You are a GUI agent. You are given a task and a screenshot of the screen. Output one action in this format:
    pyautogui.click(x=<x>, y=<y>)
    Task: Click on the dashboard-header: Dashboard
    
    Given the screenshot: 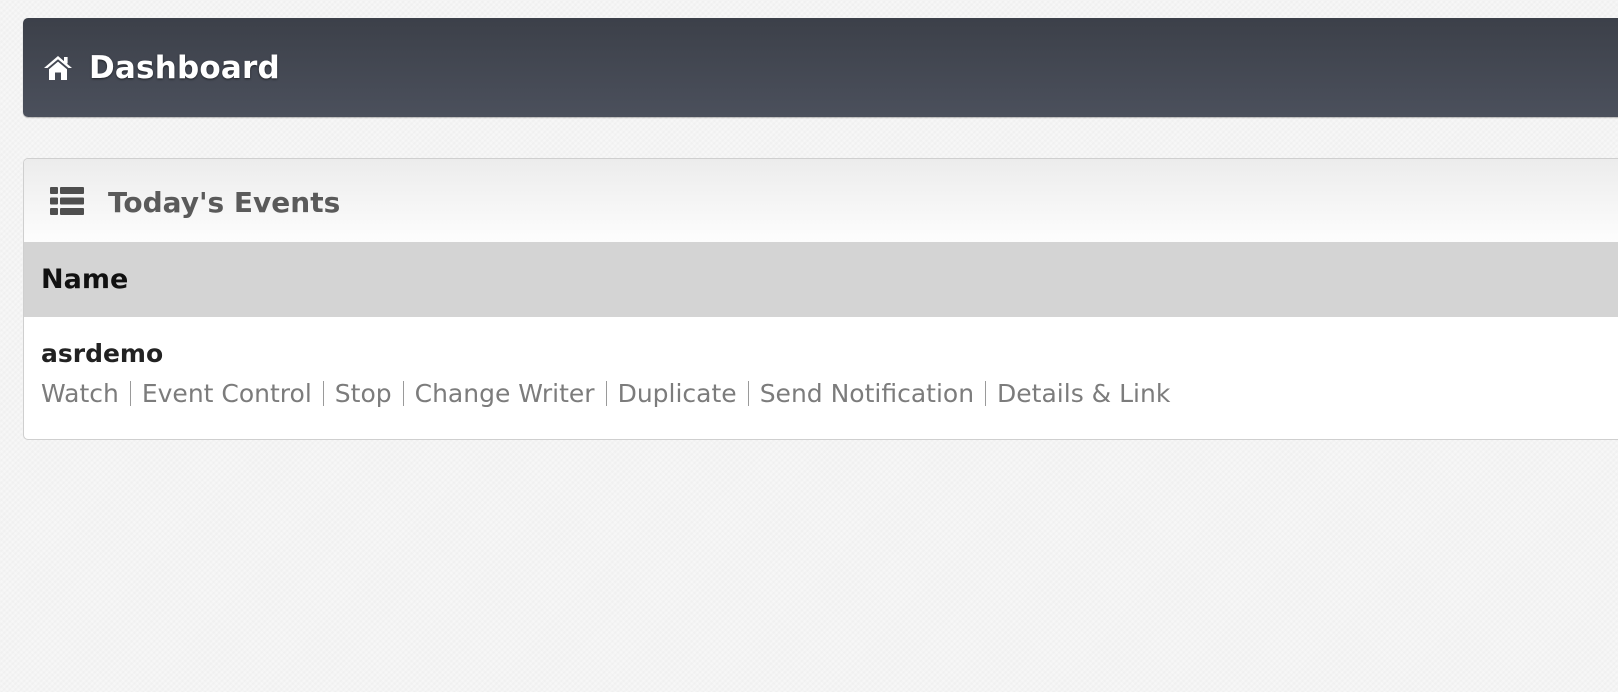 What is the action you would take?
    pyautogui.click(x=820, y=67)
    